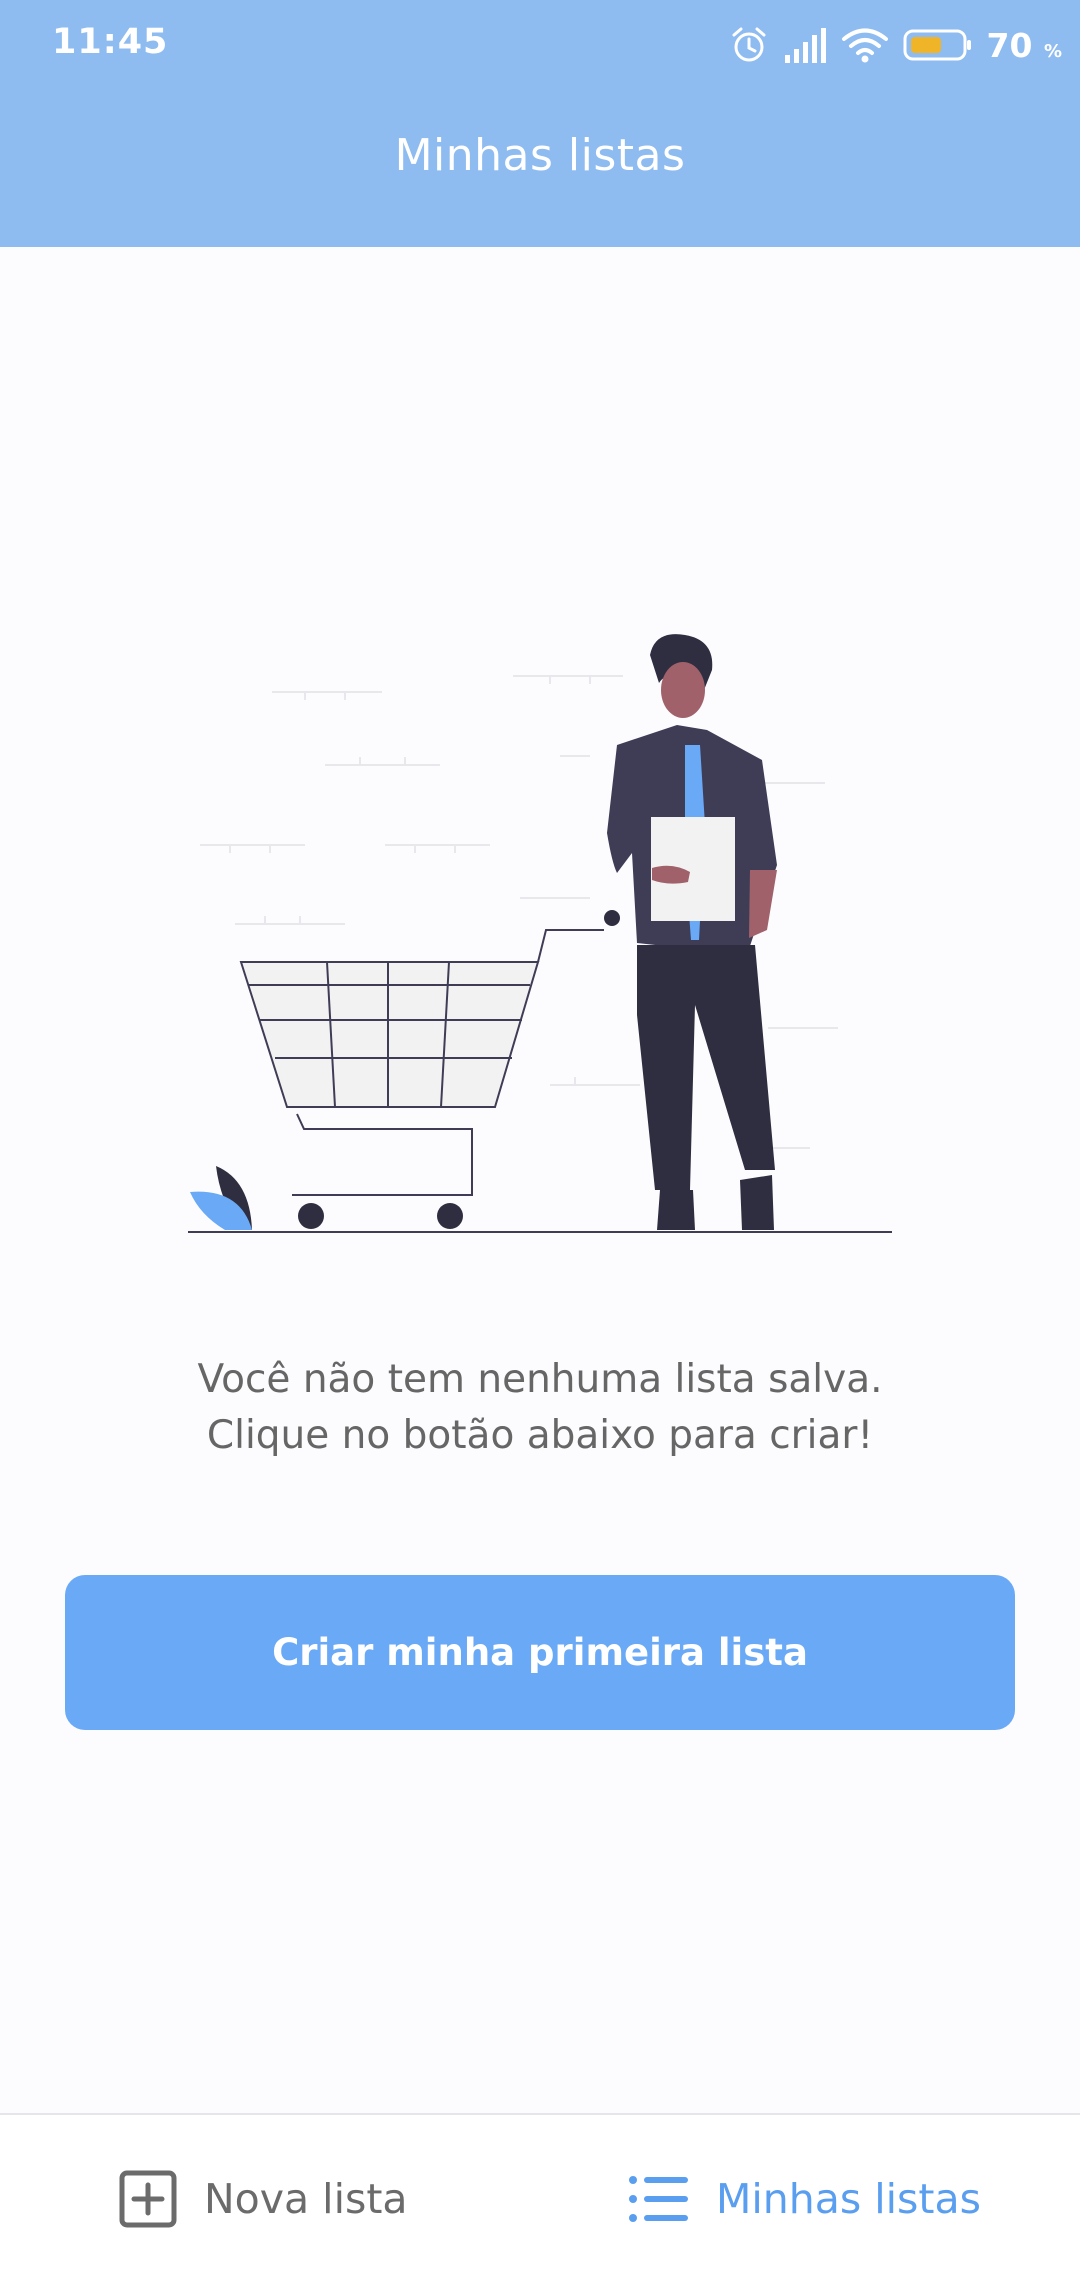 The height and width of the screenshot is (2280, 1080). Describe the element at coordinates (540, 155) in the screenshot. I see `page-title: Minhas listas` at that location.